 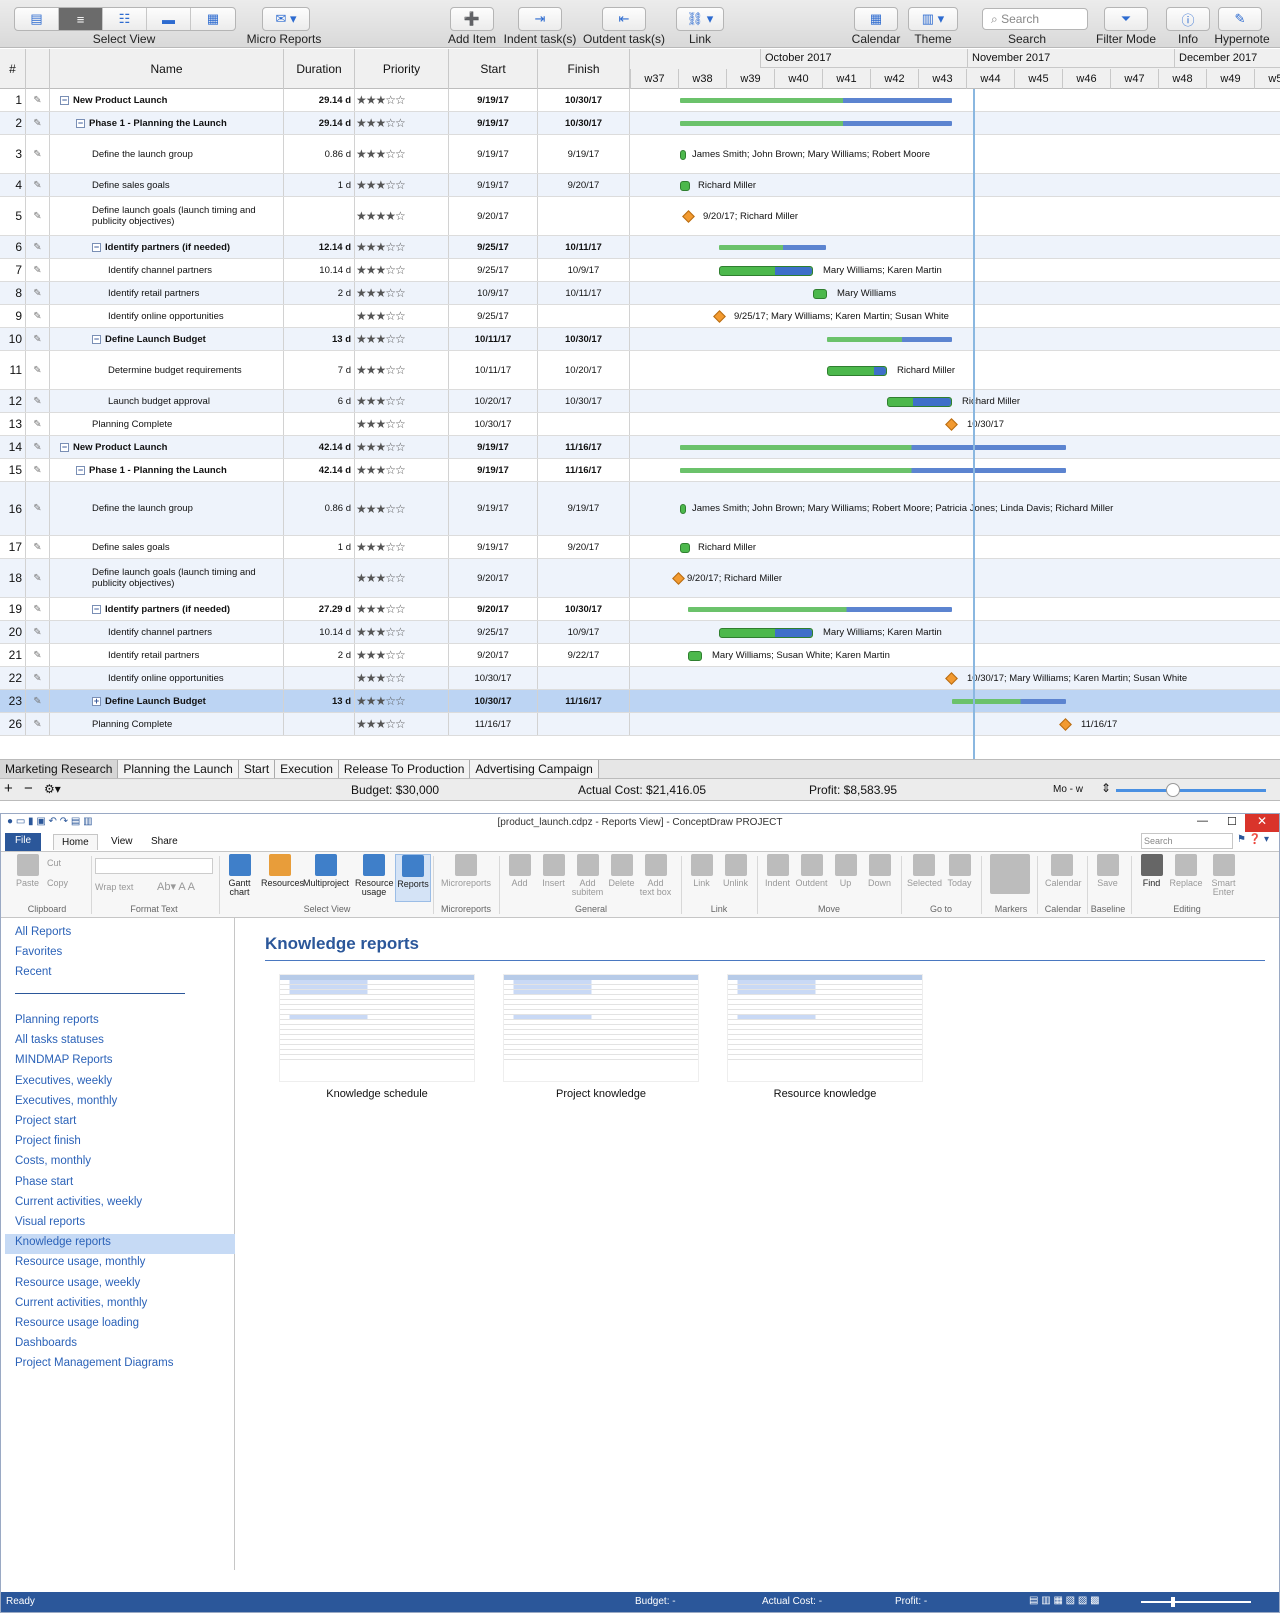 What do you see at coordinates (1187, 841) in the screenshot?
I see `ribbon-search-input: Search` at bounding box center [1187, 841].